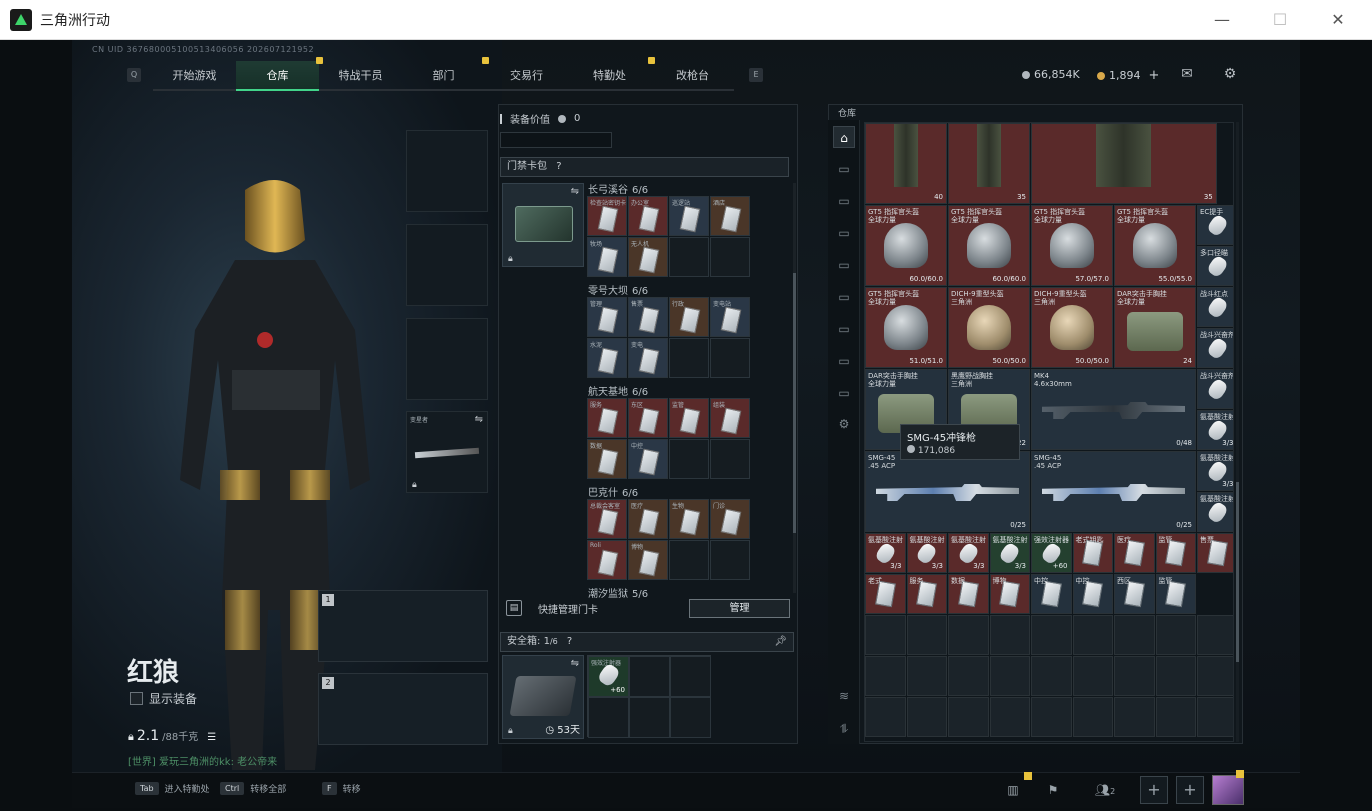 The image size is (1372, 811). I want to click on warehouse-item: 战斗红点, so click(1215, 307).